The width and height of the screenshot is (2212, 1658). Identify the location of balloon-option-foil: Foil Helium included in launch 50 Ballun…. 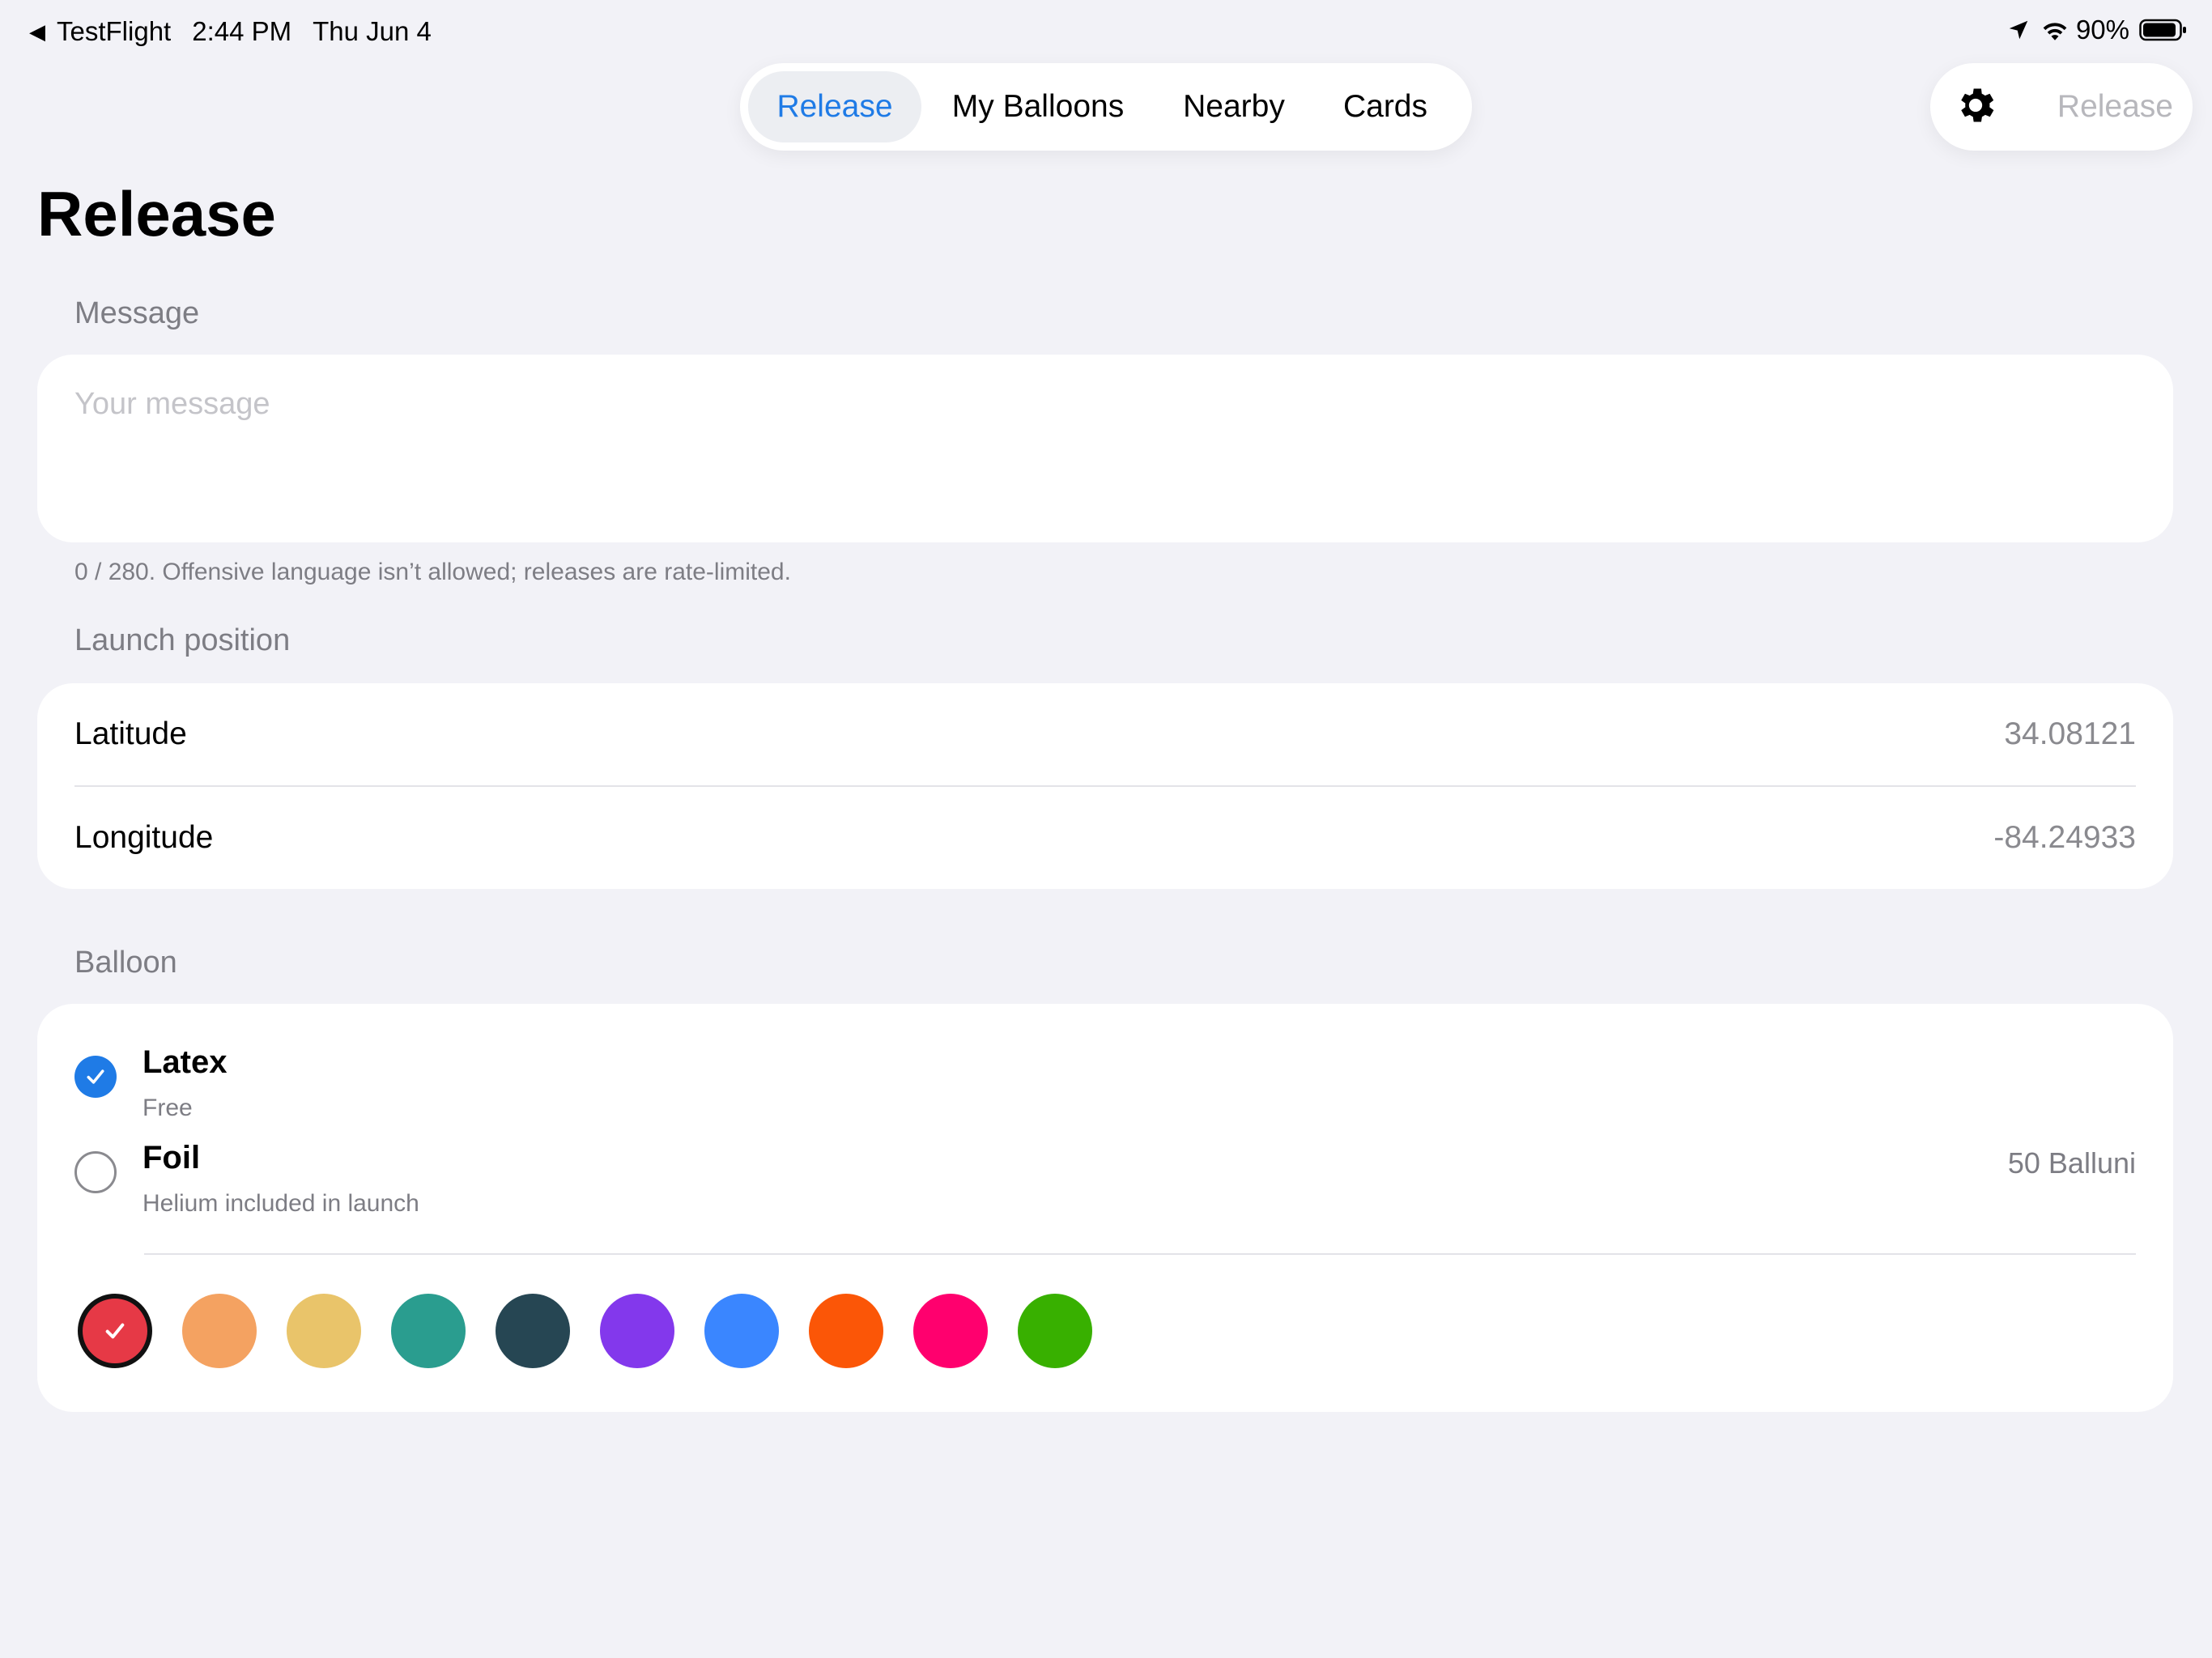
(1105, 1184).